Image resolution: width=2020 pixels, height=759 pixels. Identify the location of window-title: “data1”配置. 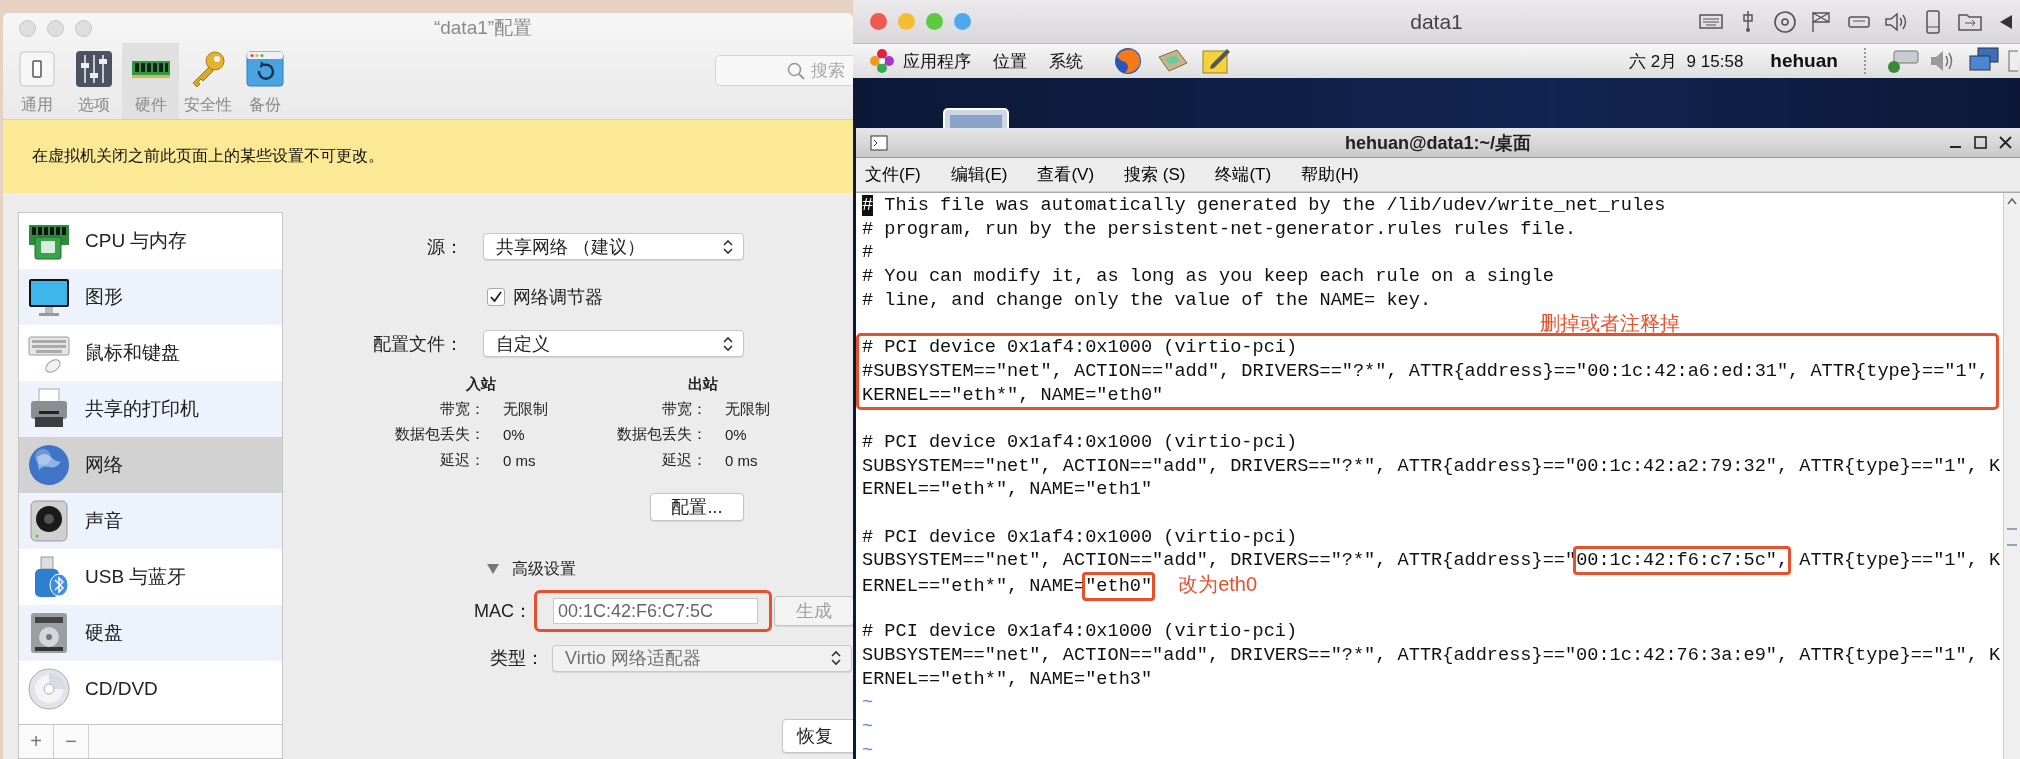
(483, 27).